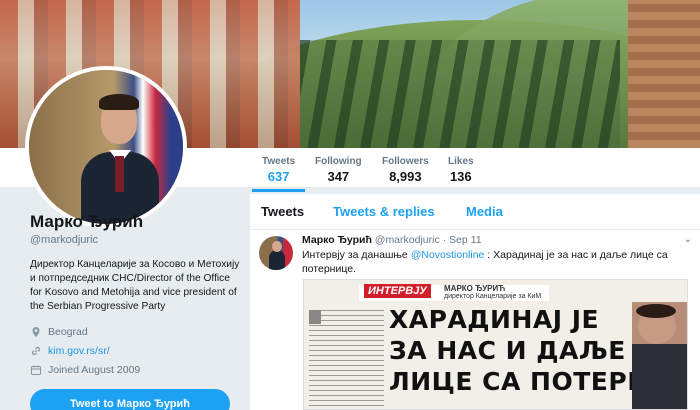 This screenshot has height=410, width=700. I want to click on tab-tweets: Tweets, so click(282, 211).